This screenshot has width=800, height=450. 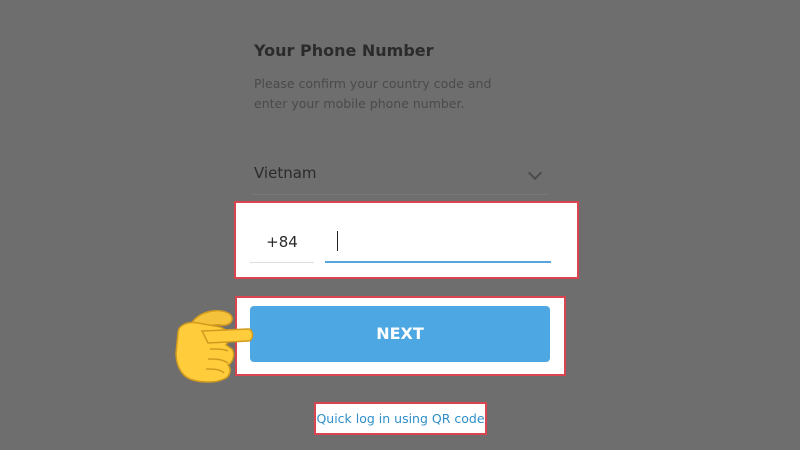 I want to click on pointing-hand-icon, so click(x=214, y=346).